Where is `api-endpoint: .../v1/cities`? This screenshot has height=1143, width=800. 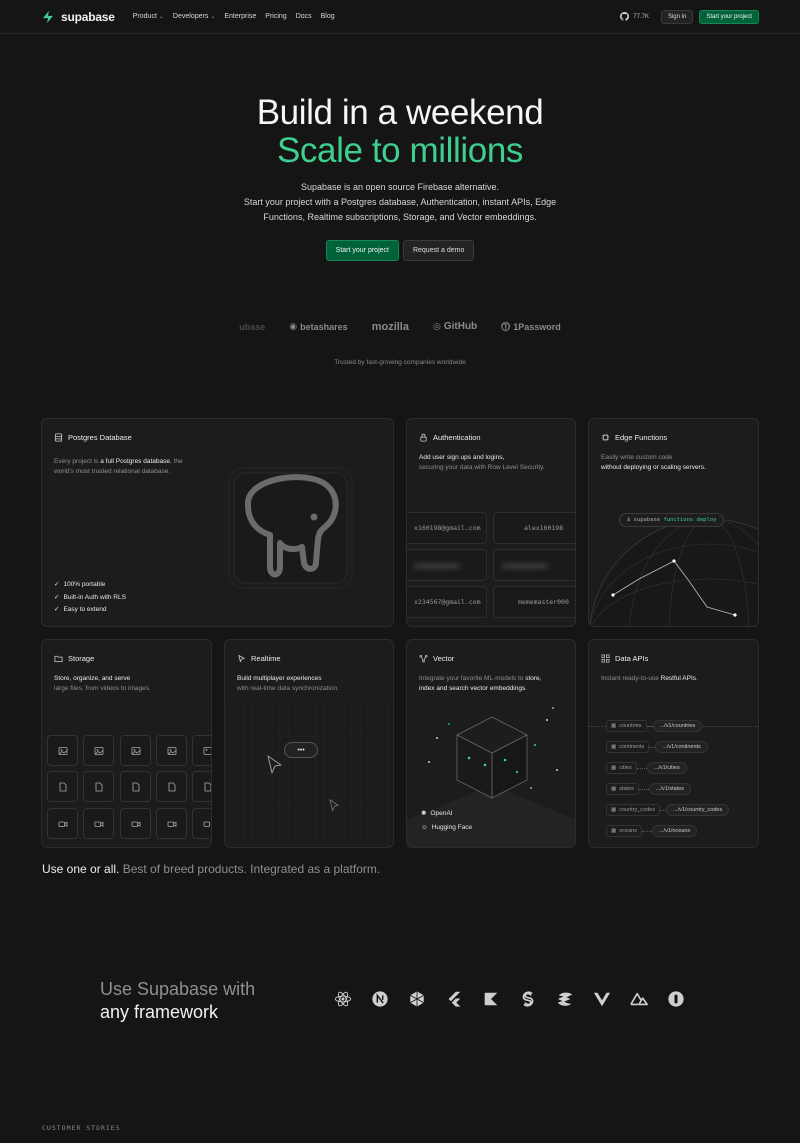
api-endpoint: .../v1/cities is located at coordinates (666, 768).